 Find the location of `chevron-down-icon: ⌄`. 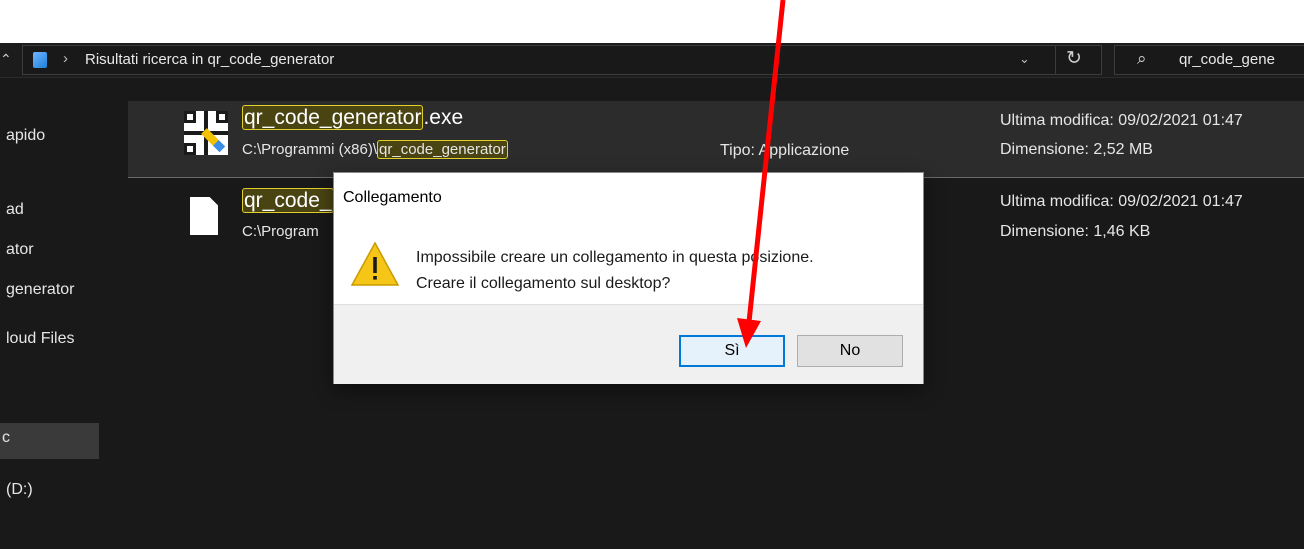

chevron-down-icon: ⌄ is located at coordinates (1024, 59).